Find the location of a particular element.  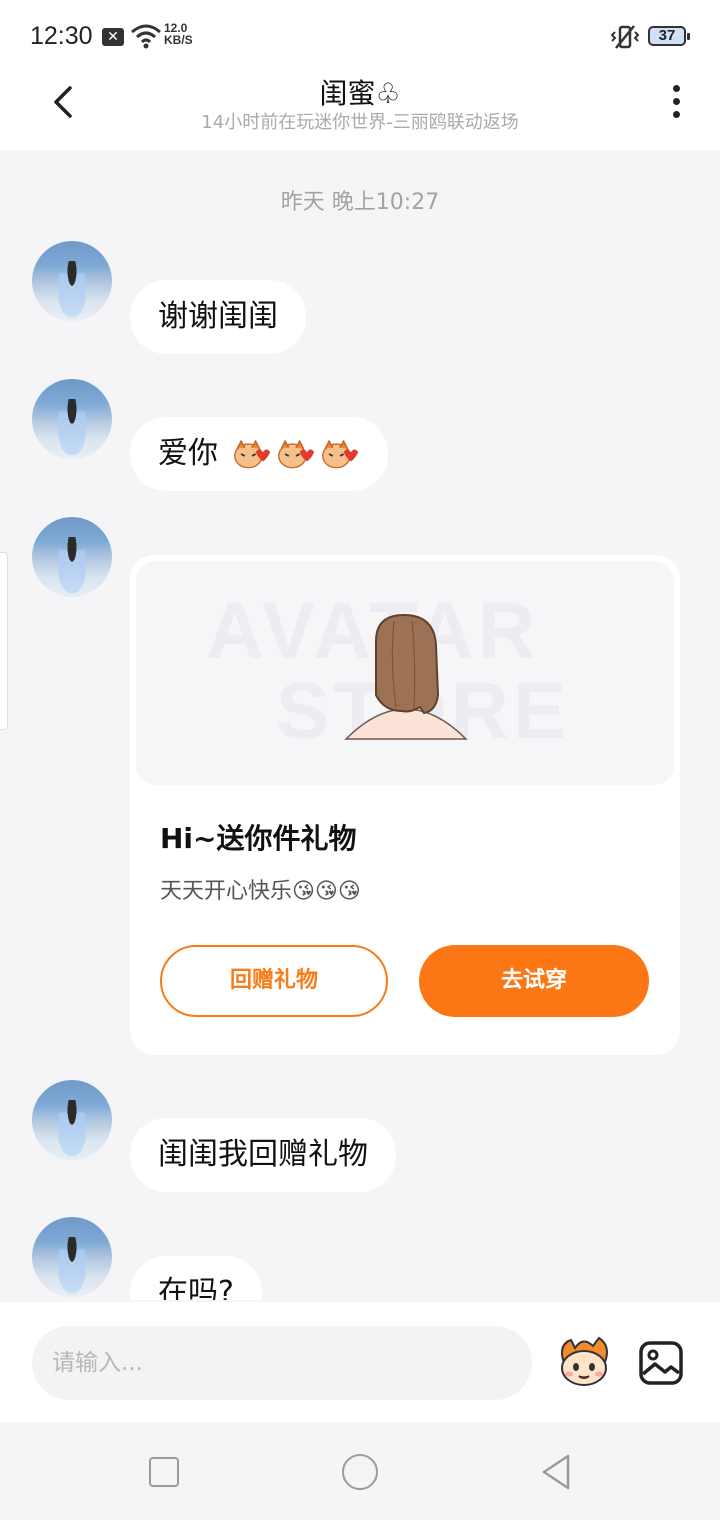

gift-preview-image: AVATAR STORE is located at coordinates (405, 673).